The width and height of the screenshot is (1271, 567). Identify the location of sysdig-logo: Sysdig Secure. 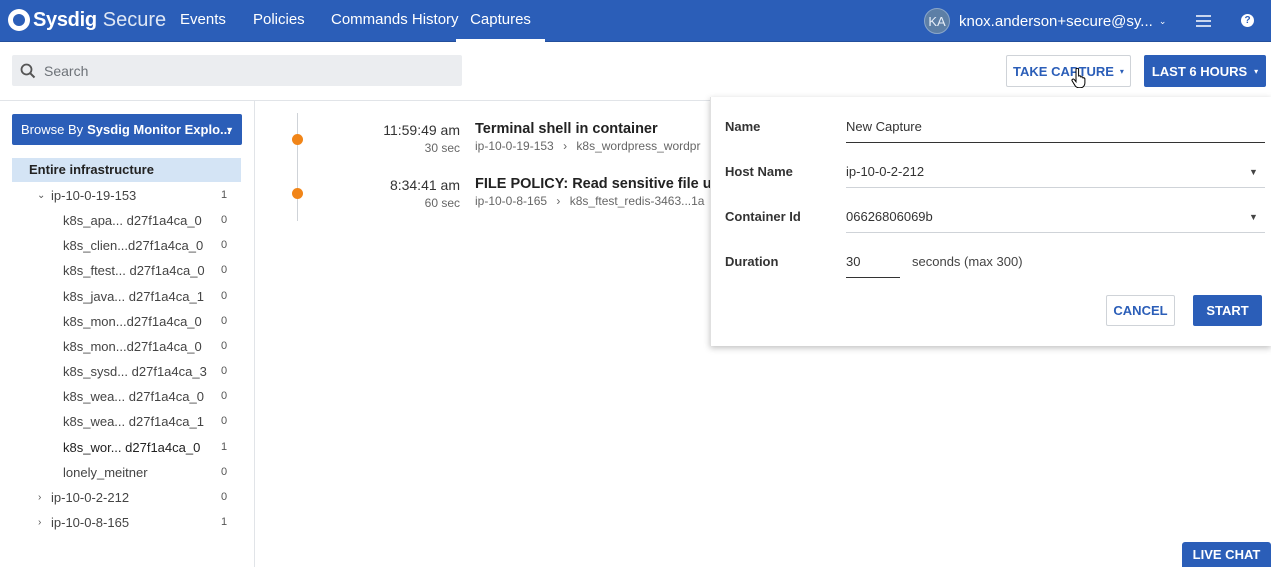
(87, 20).